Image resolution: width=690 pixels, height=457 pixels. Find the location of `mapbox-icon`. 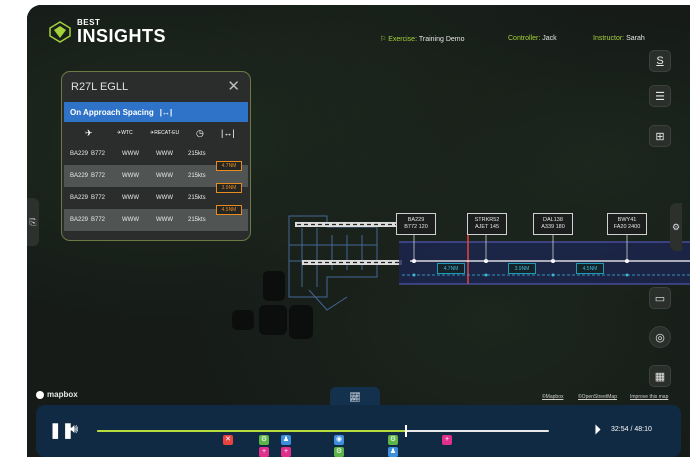

mapbox-icon is located at coordinates (40, 394).